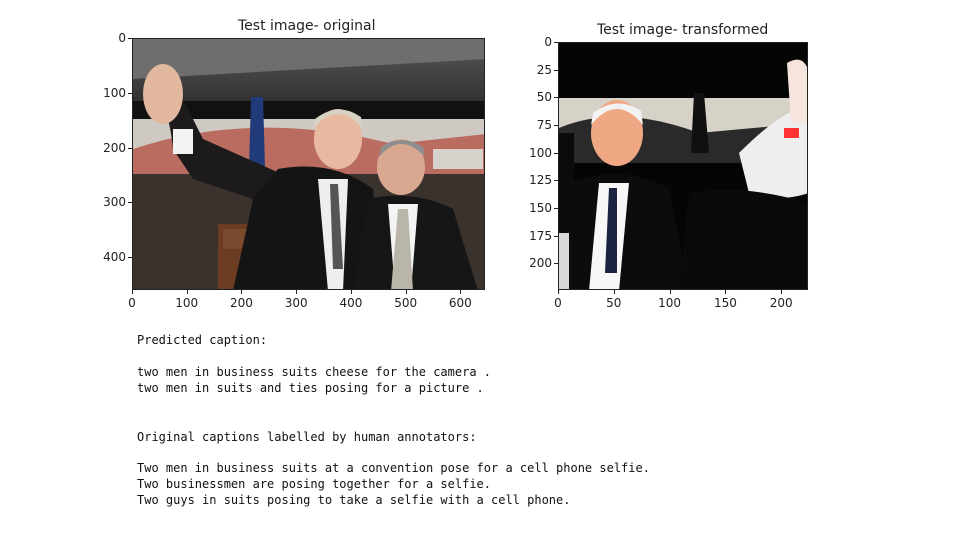  I want to click on transformed-image-axes, so click(683, 166).